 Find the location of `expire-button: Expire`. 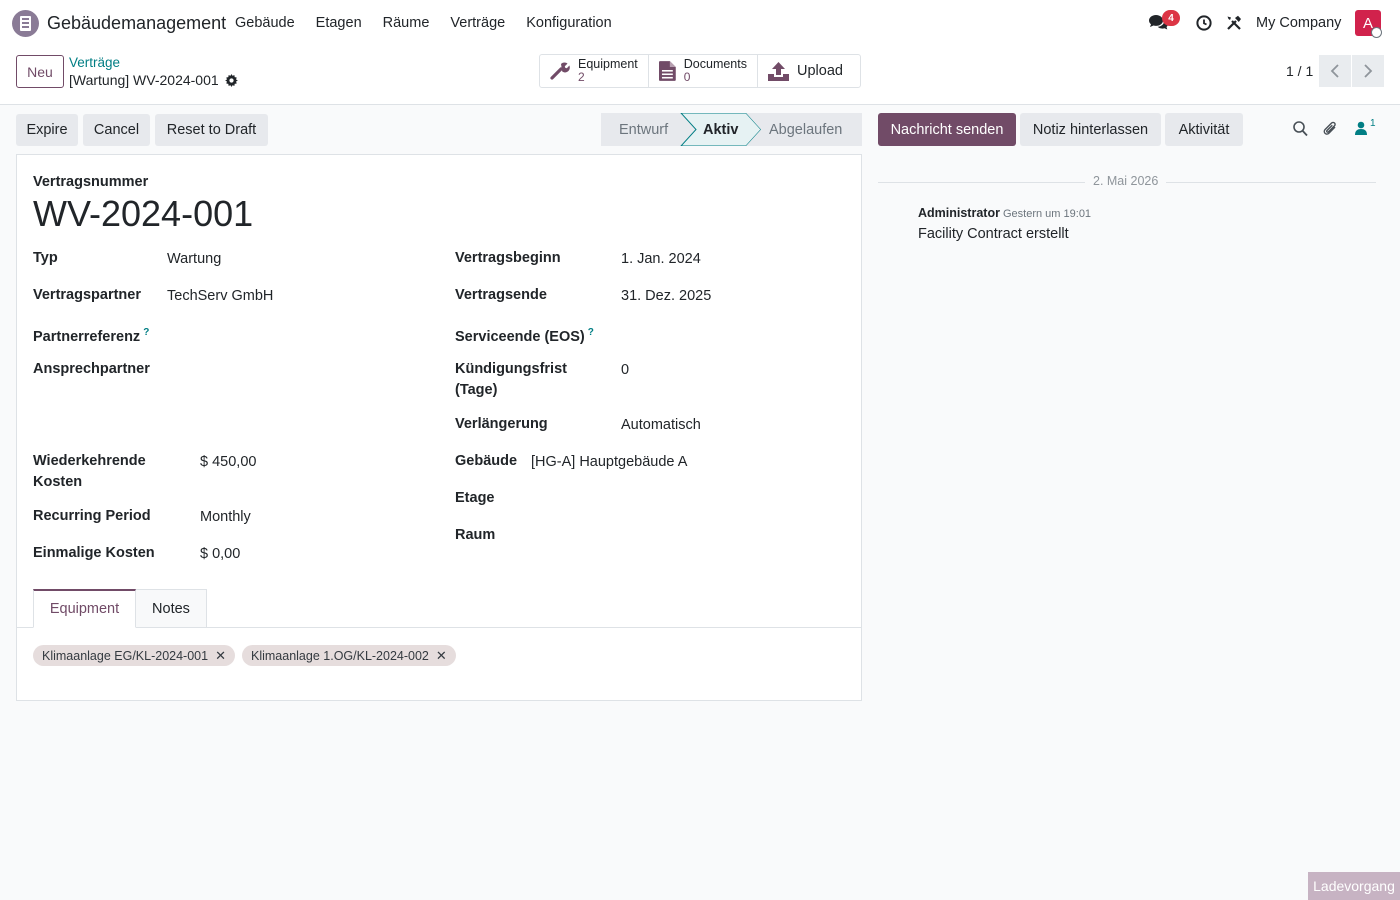

expire-button: Expire is located at coordinates (47, 130).